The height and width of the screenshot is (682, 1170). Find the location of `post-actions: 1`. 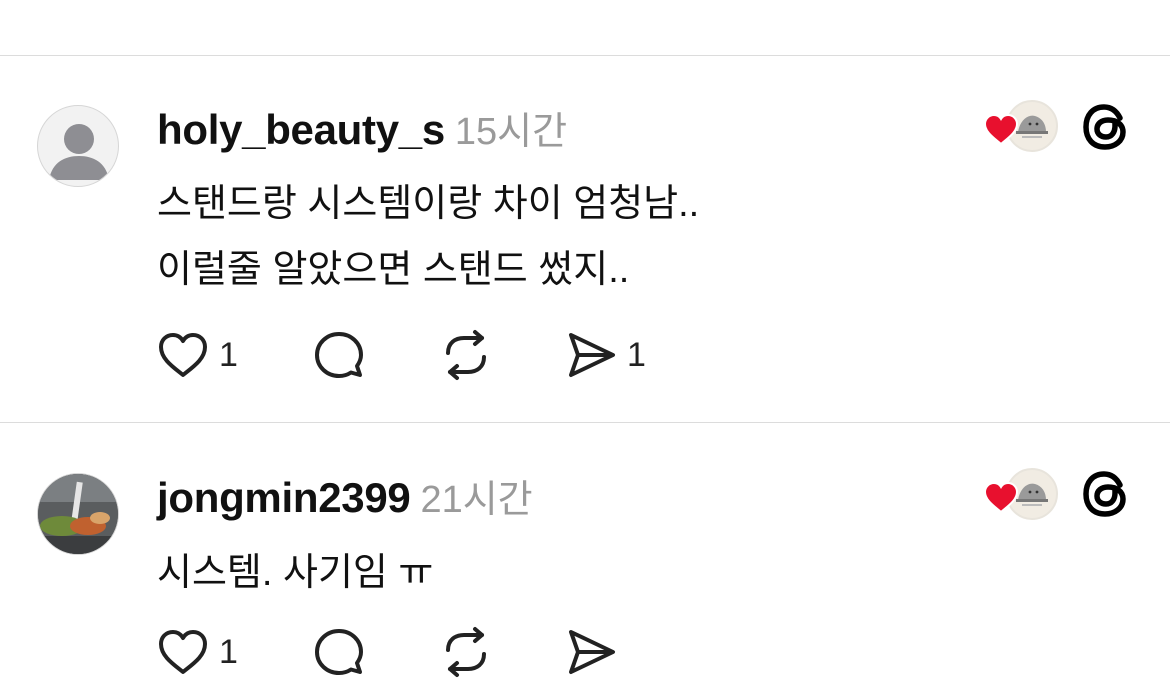

post-actions: 1 is located at coordinates (417, 652).